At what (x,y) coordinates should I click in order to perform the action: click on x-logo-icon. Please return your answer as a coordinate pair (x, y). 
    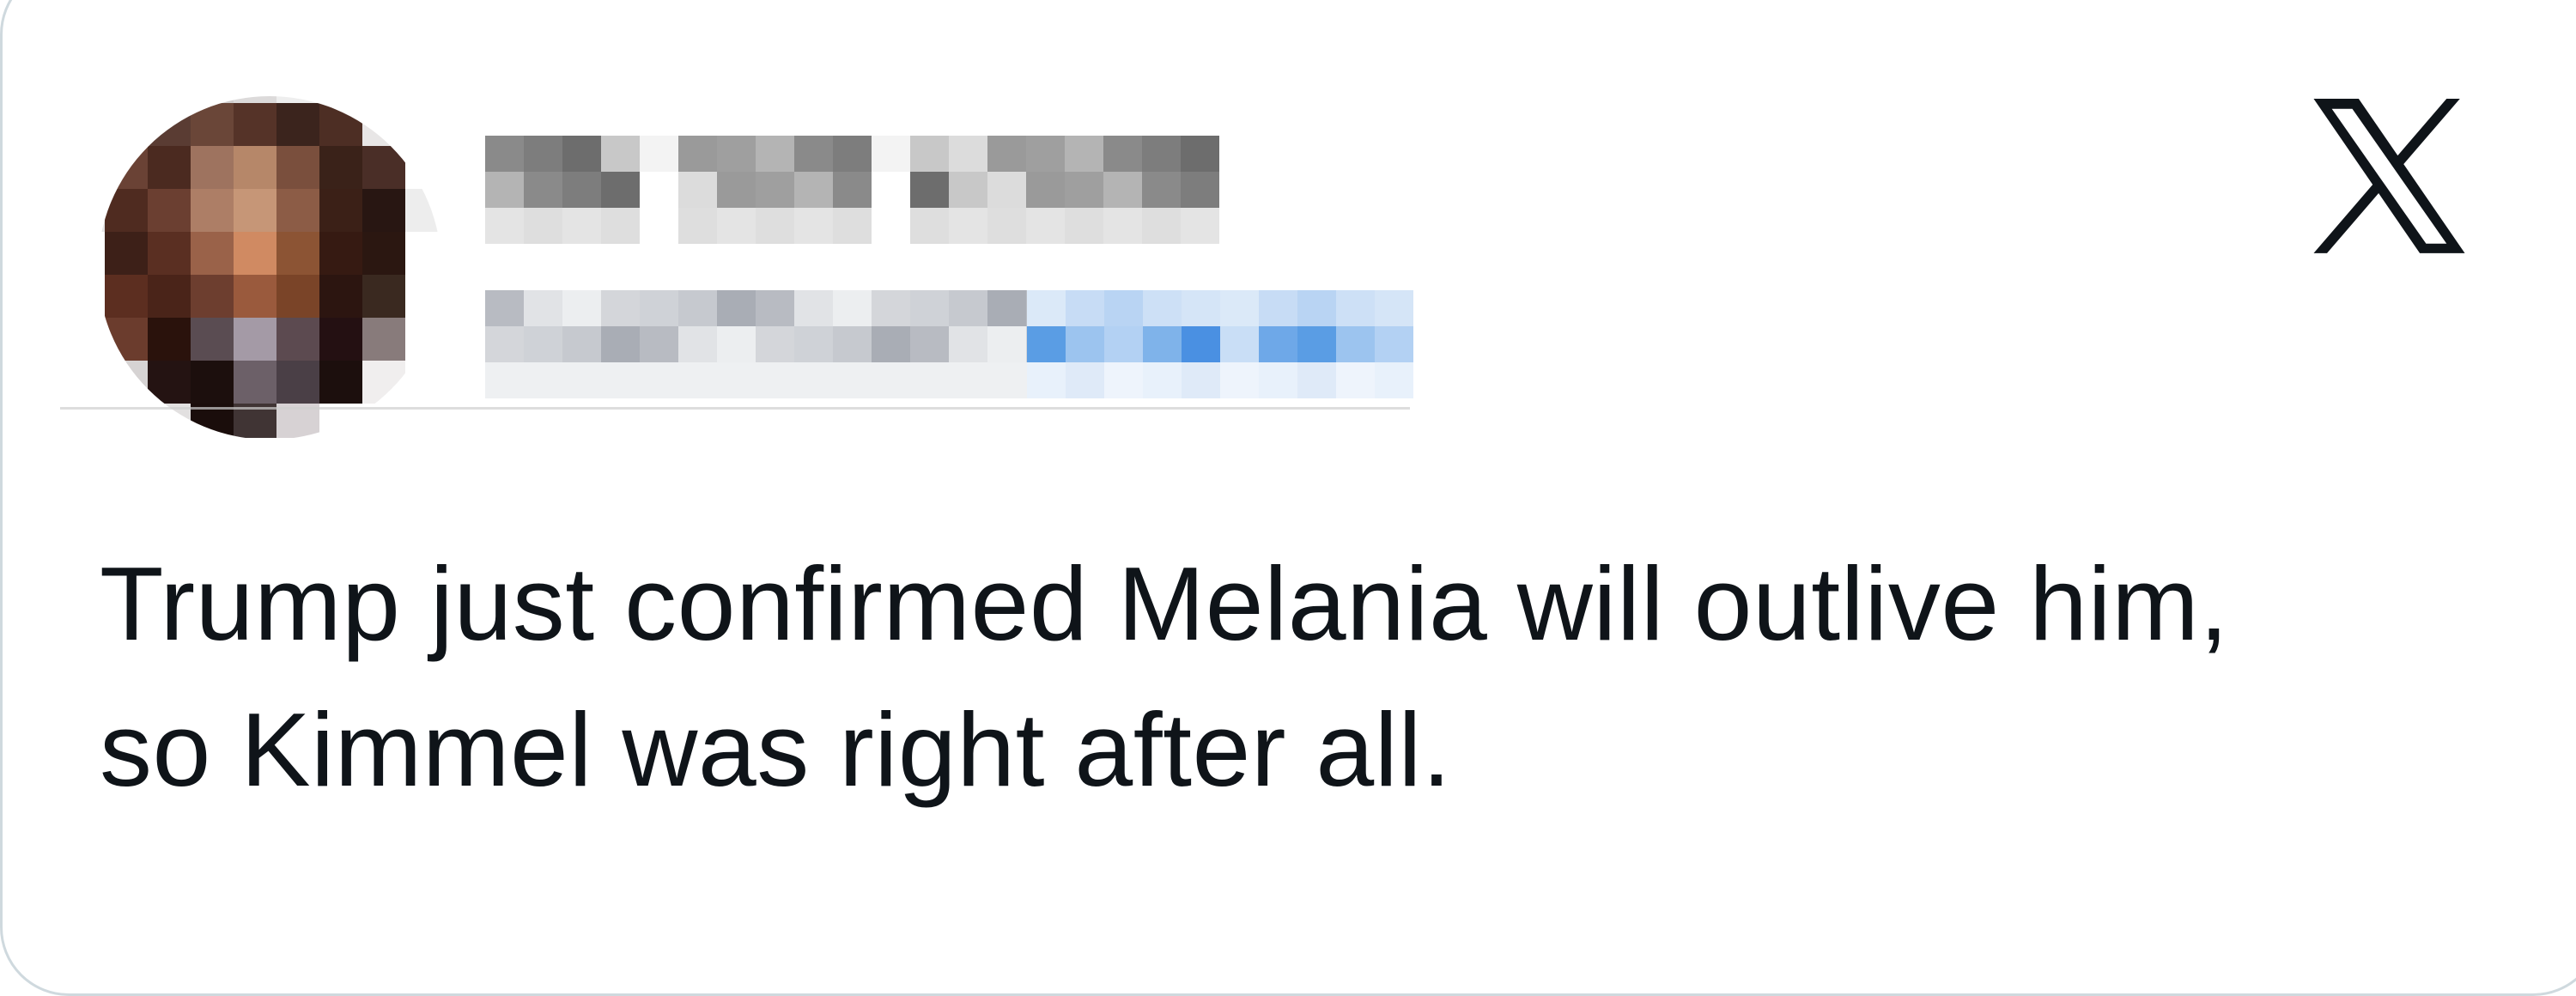
    Looking at the image, I should click on (2390, 176).